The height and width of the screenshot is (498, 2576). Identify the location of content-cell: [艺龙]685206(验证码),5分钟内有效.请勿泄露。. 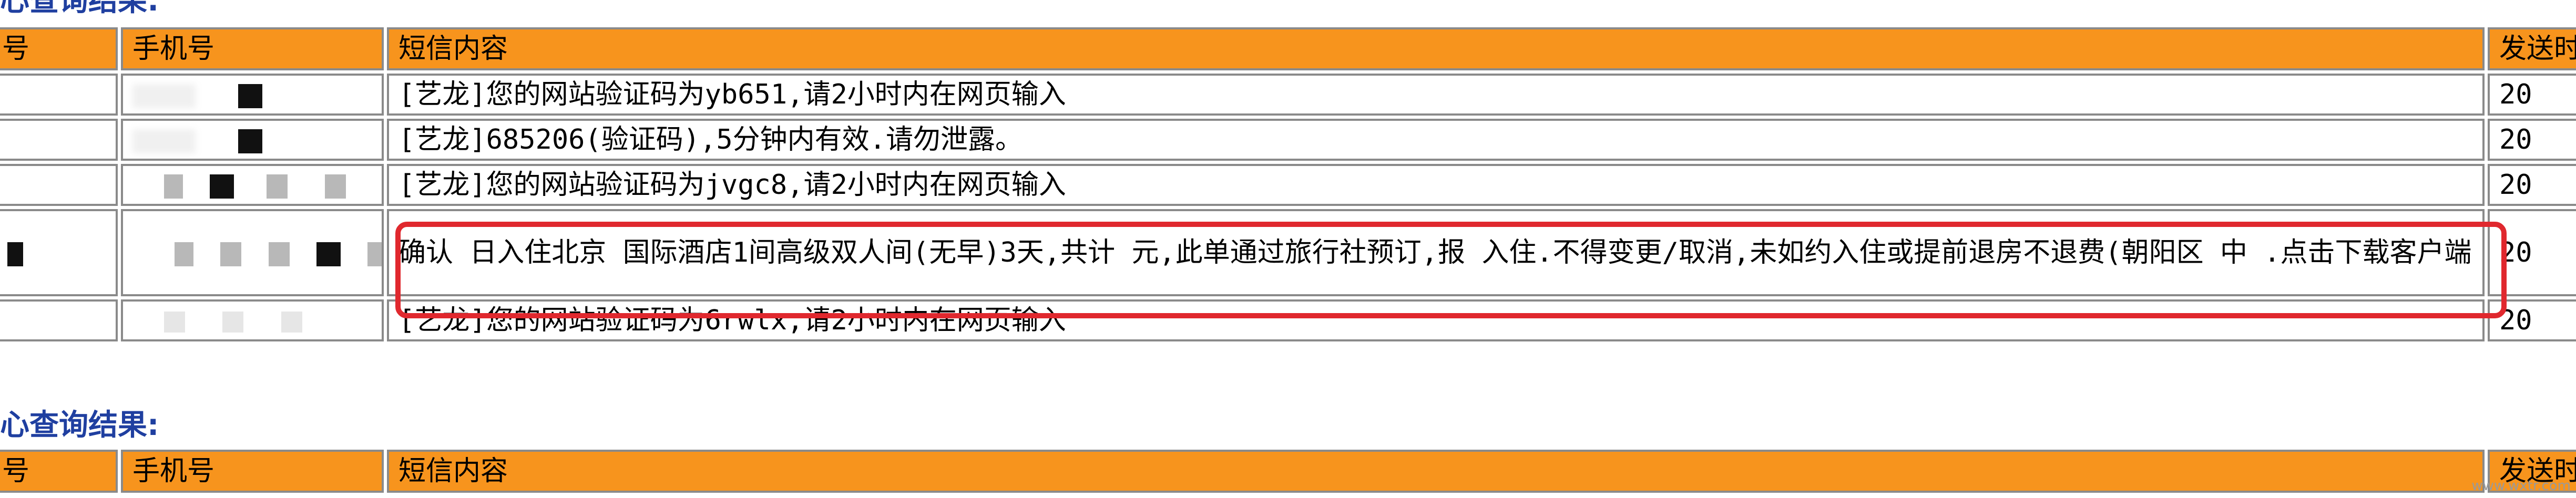
(1436, 140).